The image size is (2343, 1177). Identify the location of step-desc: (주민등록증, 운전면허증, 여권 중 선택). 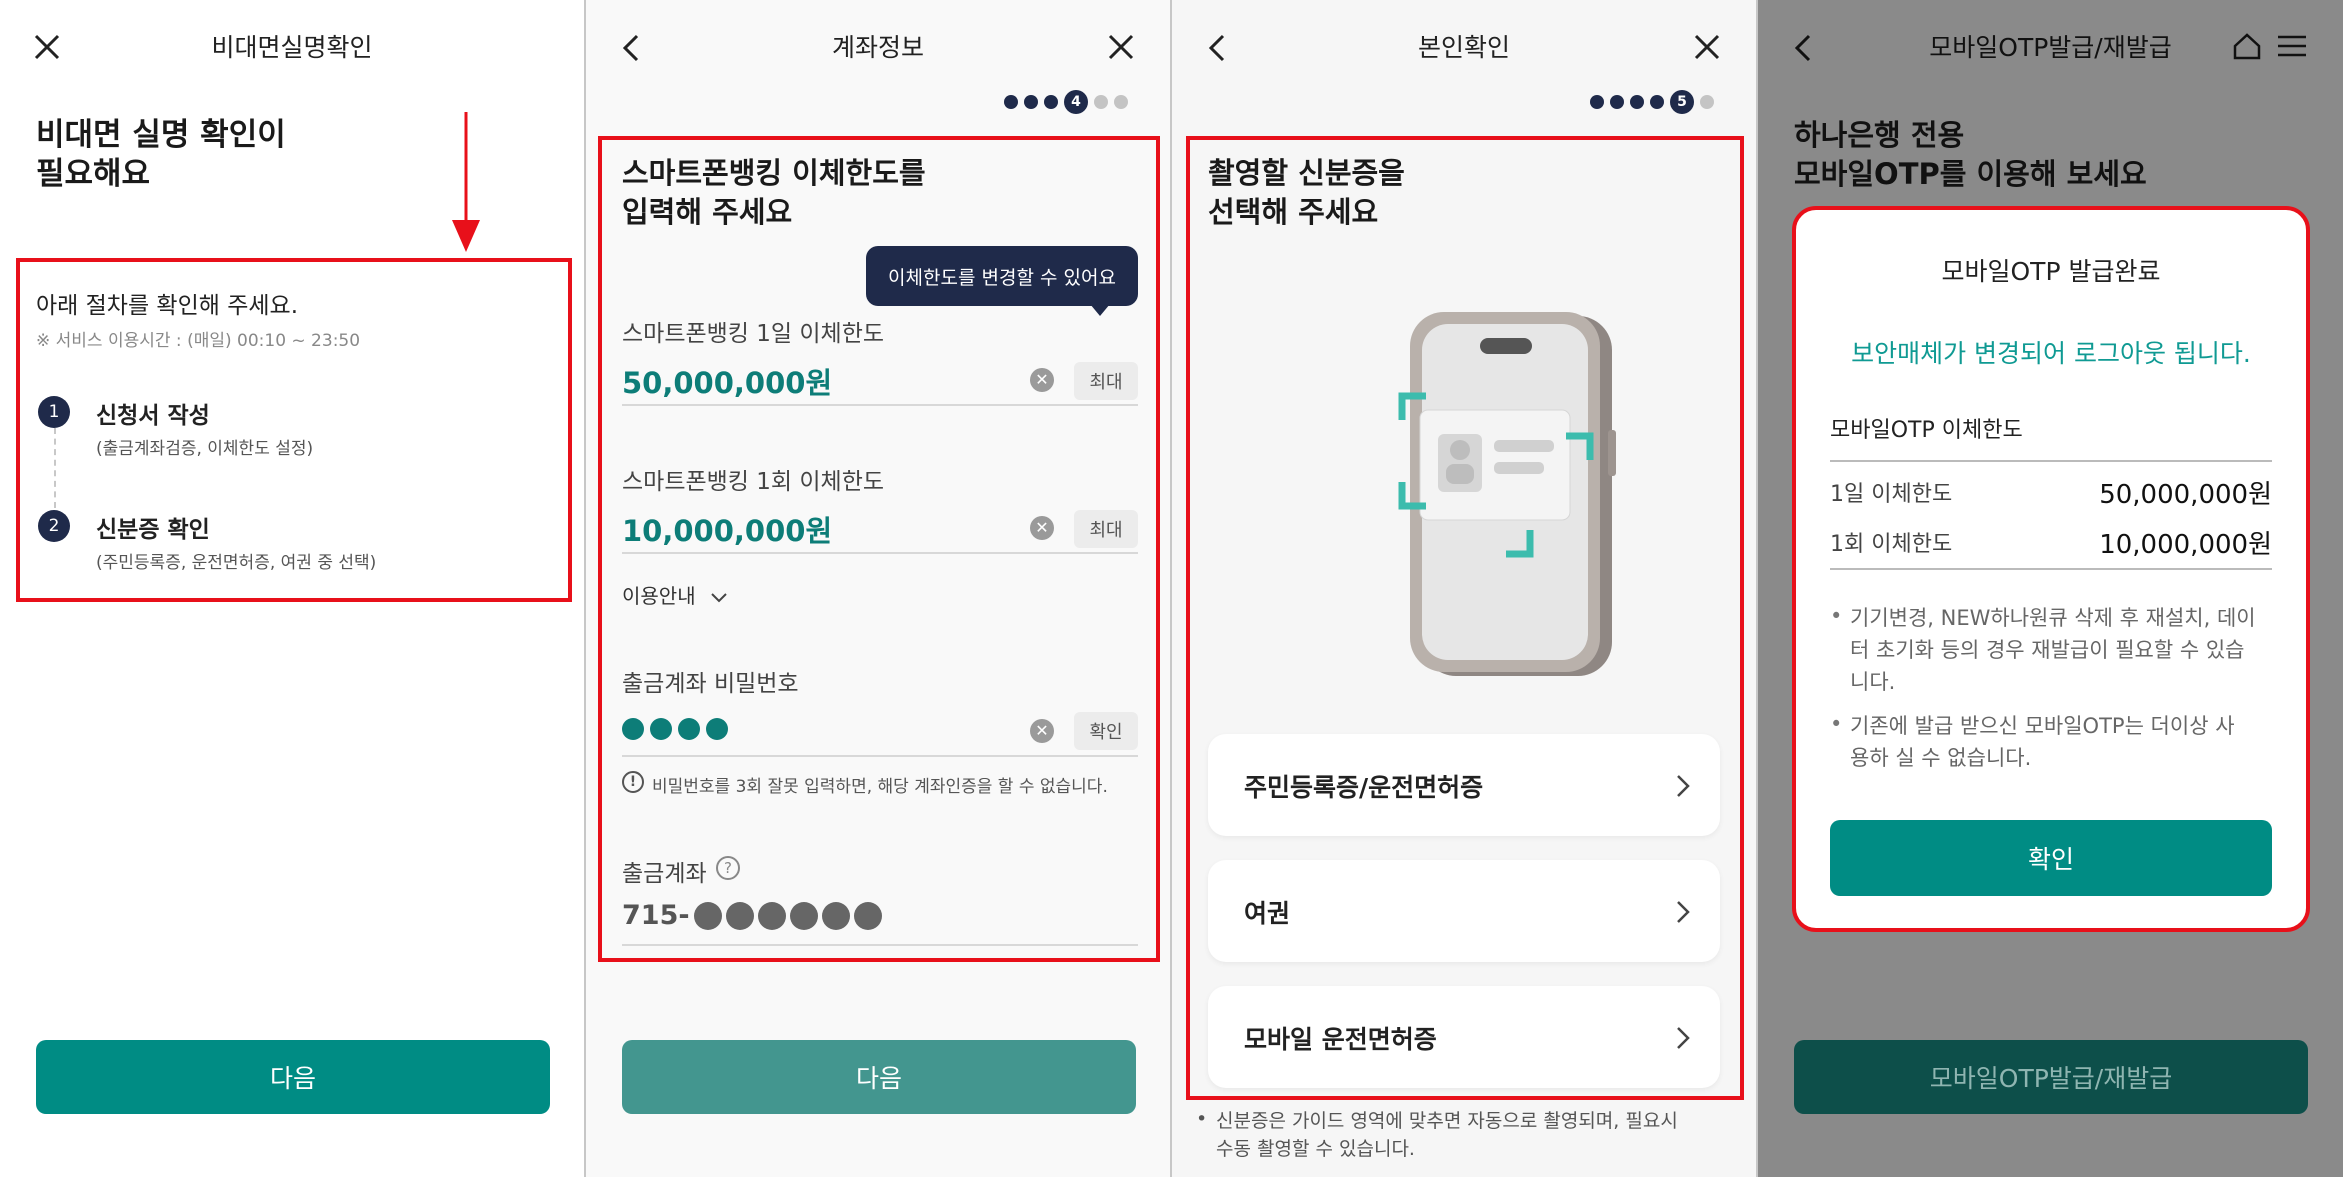
(236, 563).